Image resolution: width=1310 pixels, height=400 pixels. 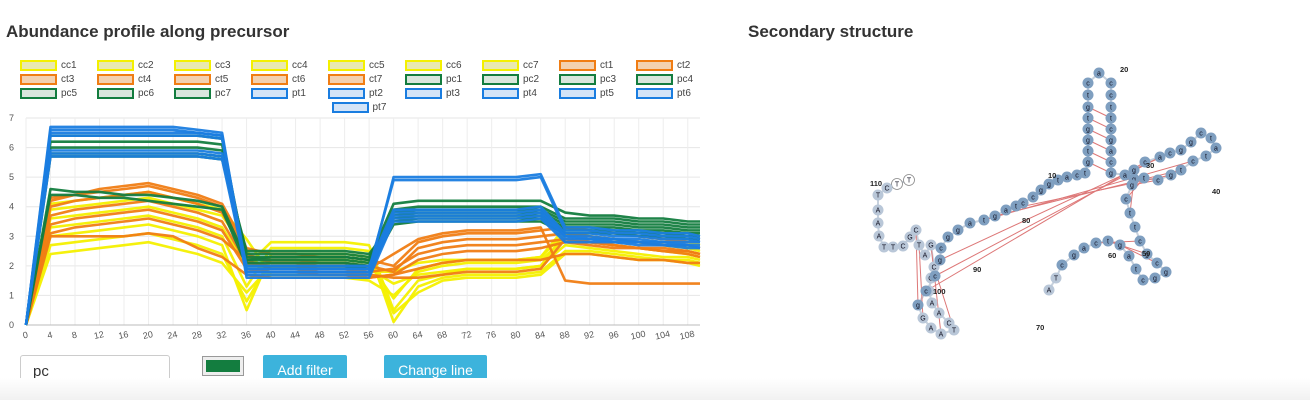 I want to click on legend-item-cc4: cc4, so click(x=289, y=65).